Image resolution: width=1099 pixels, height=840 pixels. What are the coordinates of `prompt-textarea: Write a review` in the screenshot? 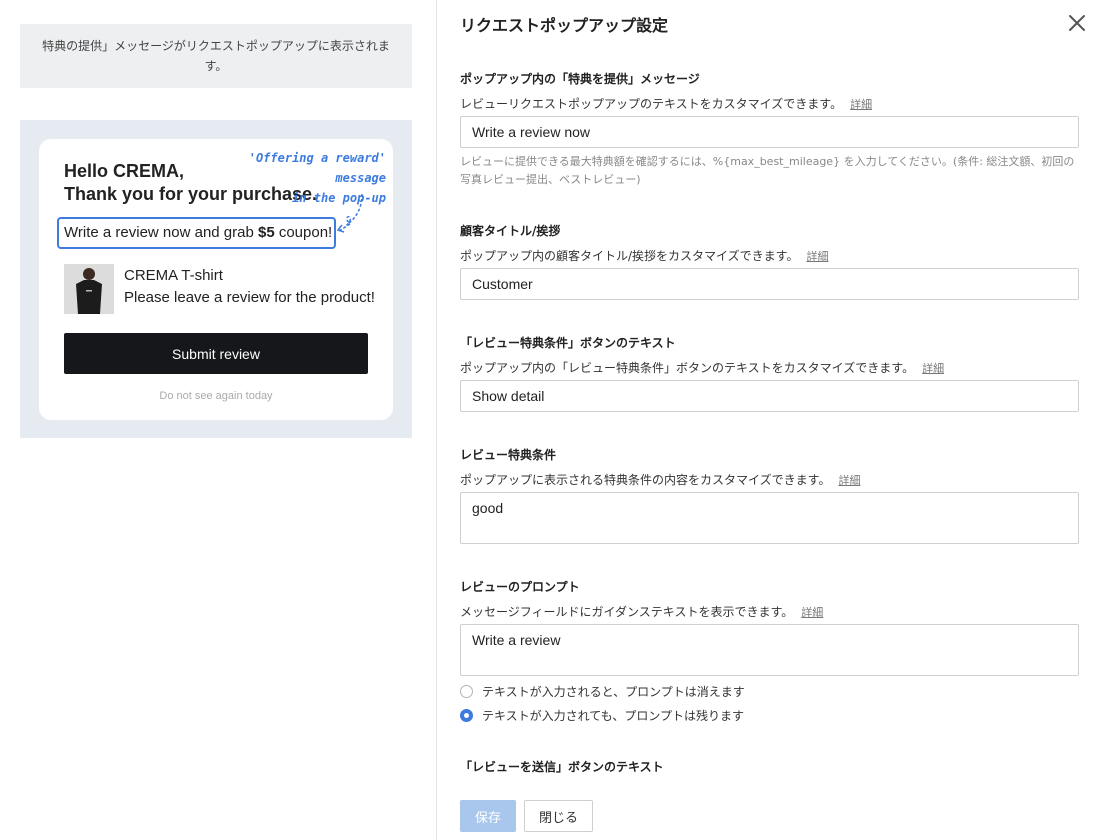 It's located at (769, 650).